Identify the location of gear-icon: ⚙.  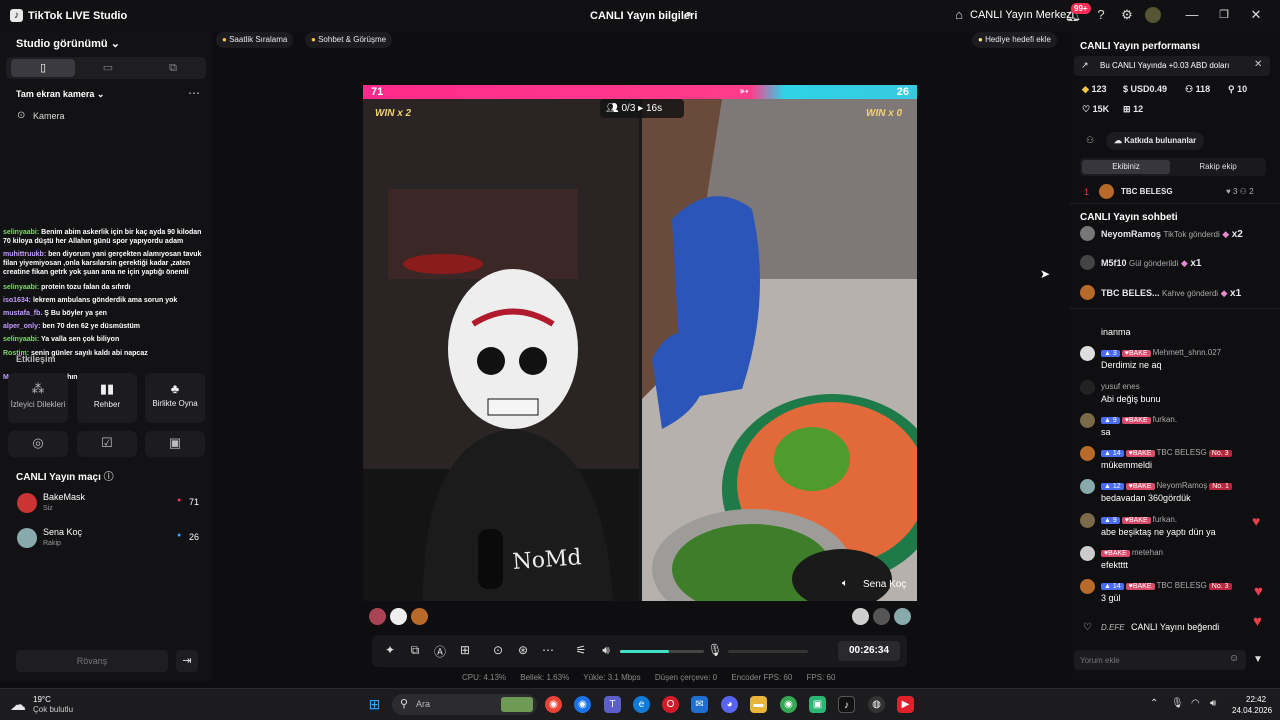
(1127, 15).